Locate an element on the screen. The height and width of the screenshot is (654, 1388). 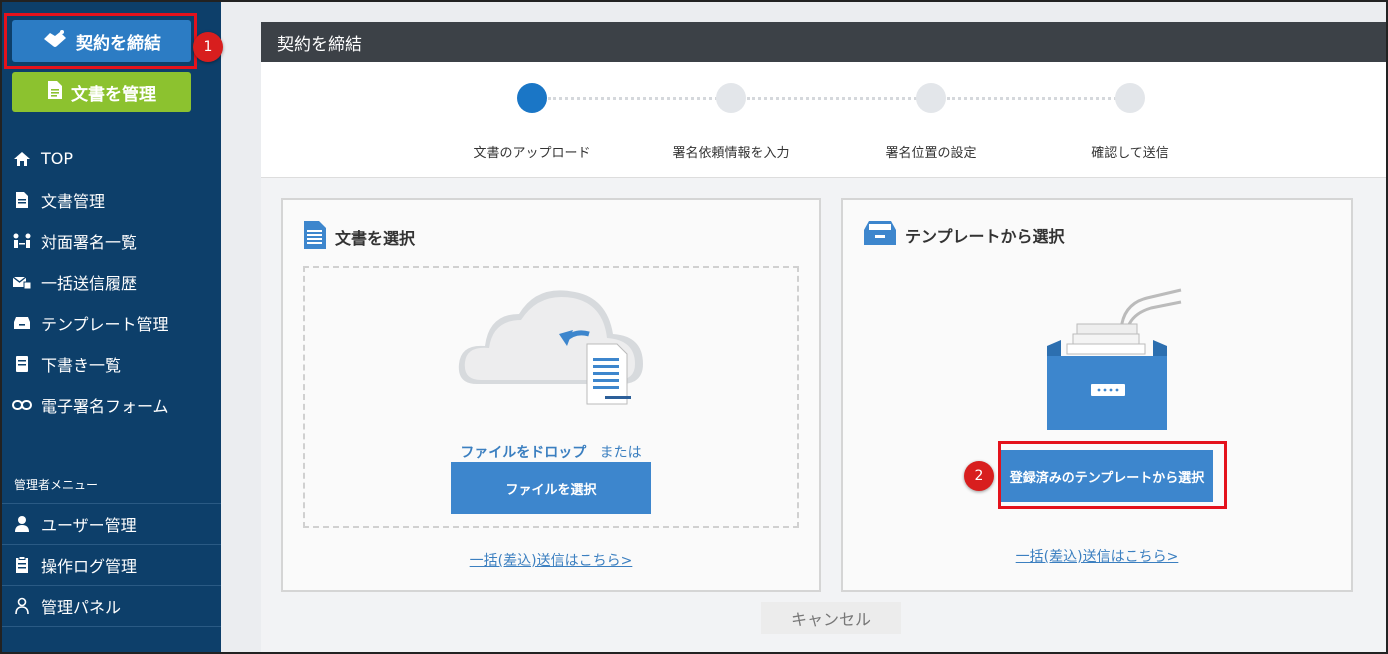
face-to-face-icon is located at coordinates (22, 241).